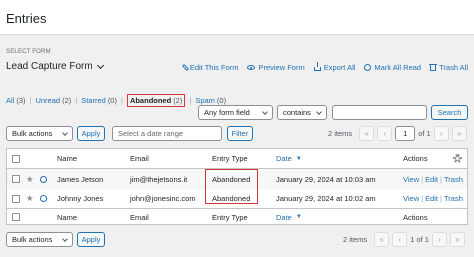  I want to click on edit-form-link: Edit This Form, so click(209, 67).